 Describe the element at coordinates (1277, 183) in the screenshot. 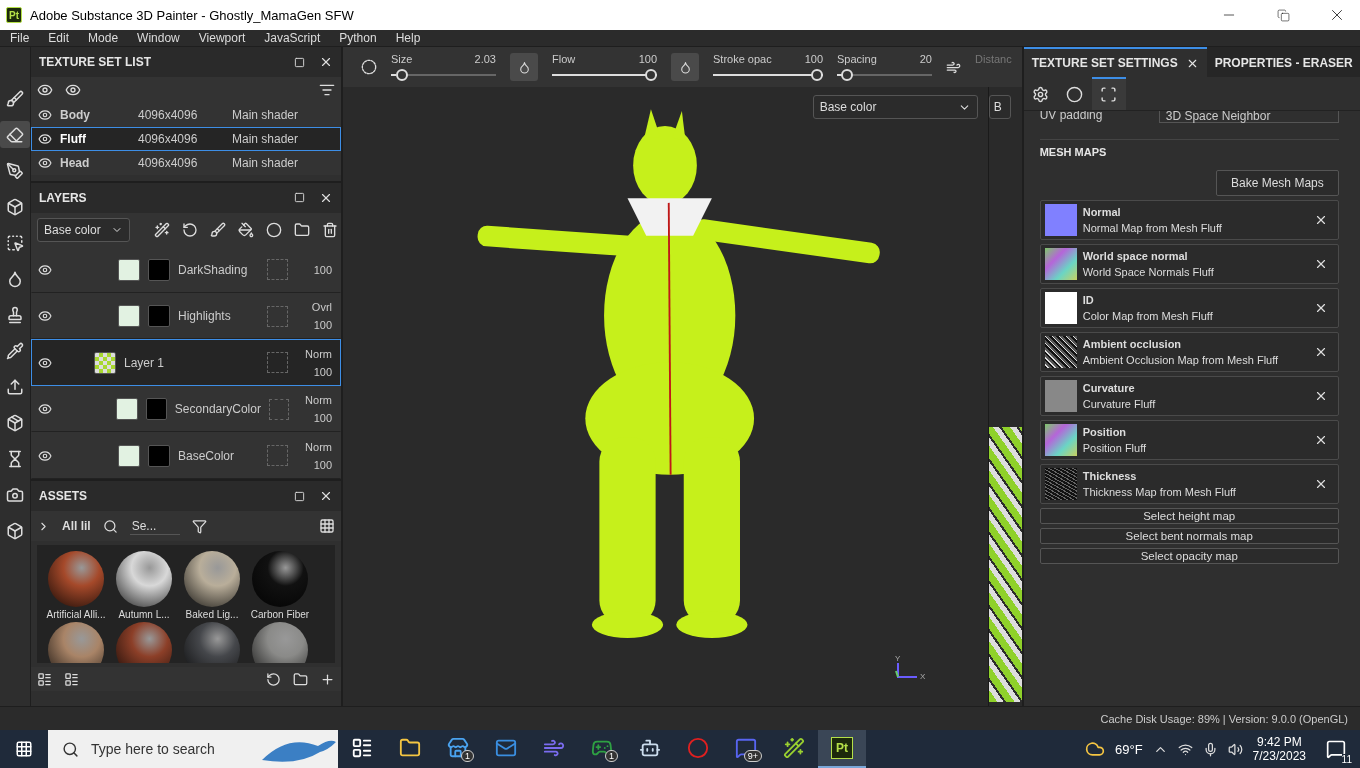

I see `bake-mesh-maps-button: Bake Mesh Maps` at that location.